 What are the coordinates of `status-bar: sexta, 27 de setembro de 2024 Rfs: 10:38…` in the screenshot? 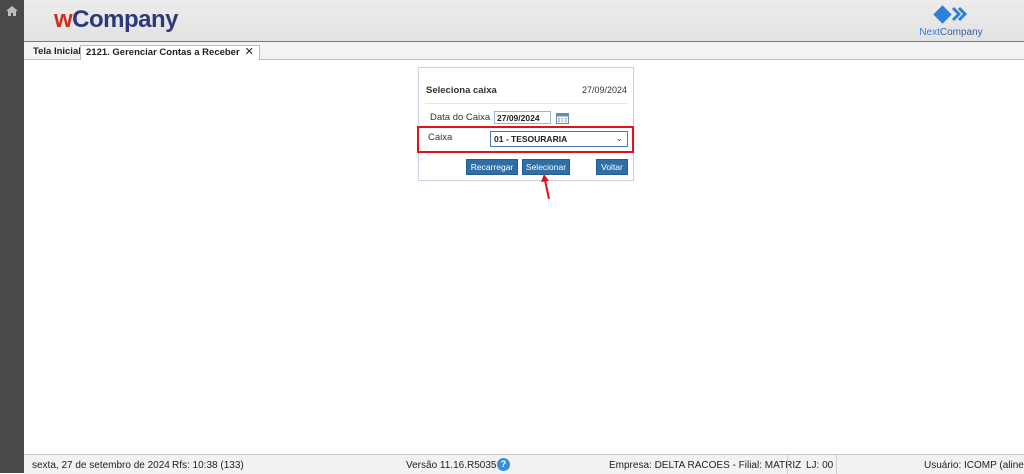 It's located at (524, 464).